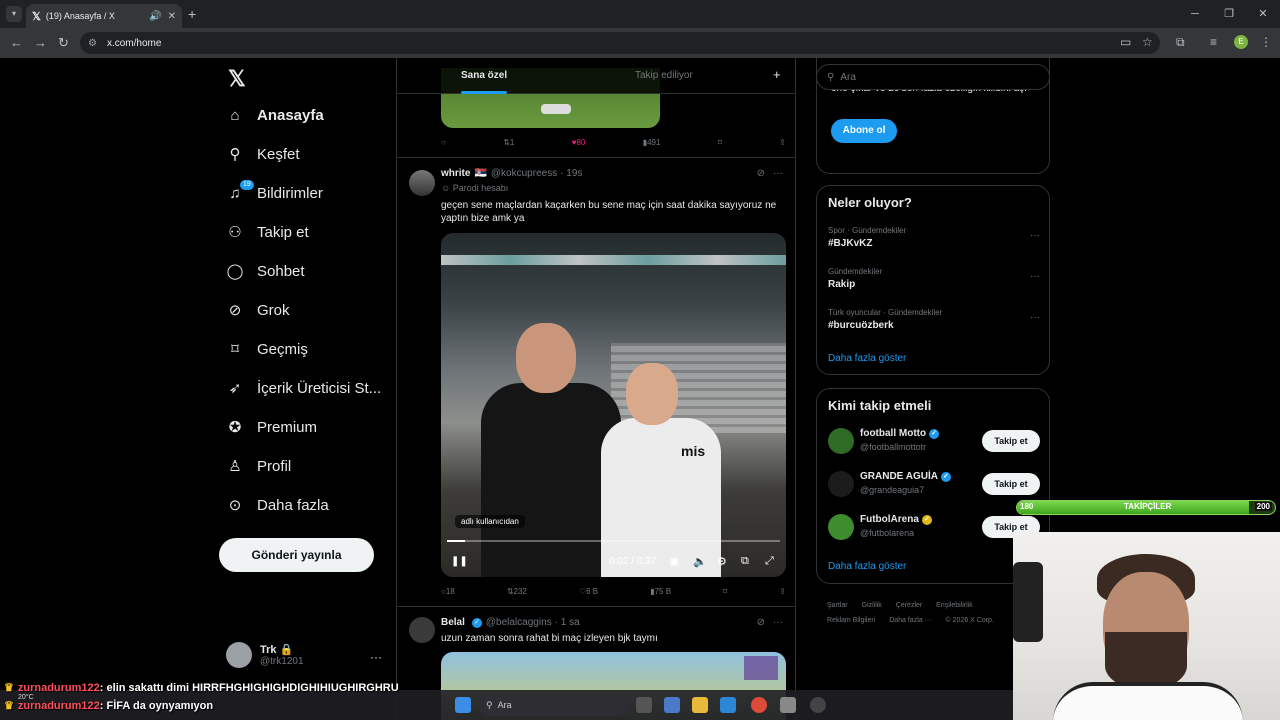 The height and width of the screenshot is (720, 1280). What do you see at coordinates (1241, 42) in the screenshot?
I see `profile-avatar: E` at bounding box center [1241, 42].